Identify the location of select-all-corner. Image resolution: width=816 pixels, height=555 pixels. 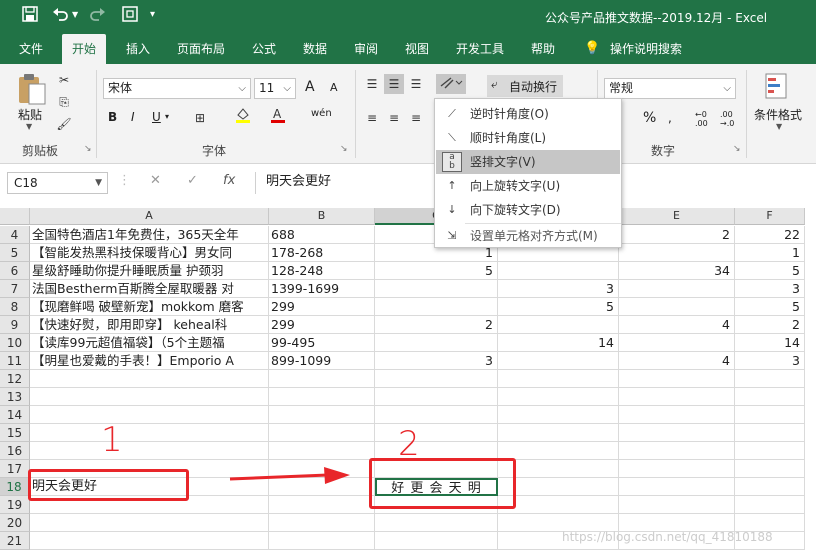
(15, 216).